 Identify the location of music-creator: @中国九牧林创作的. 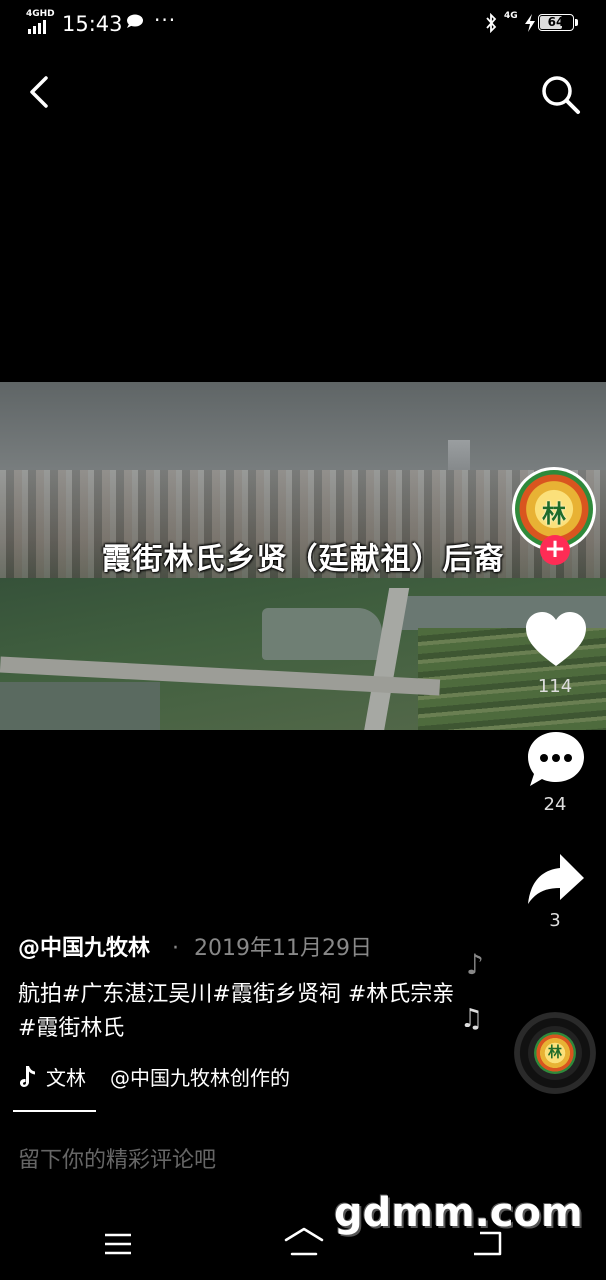
(200, 1078).